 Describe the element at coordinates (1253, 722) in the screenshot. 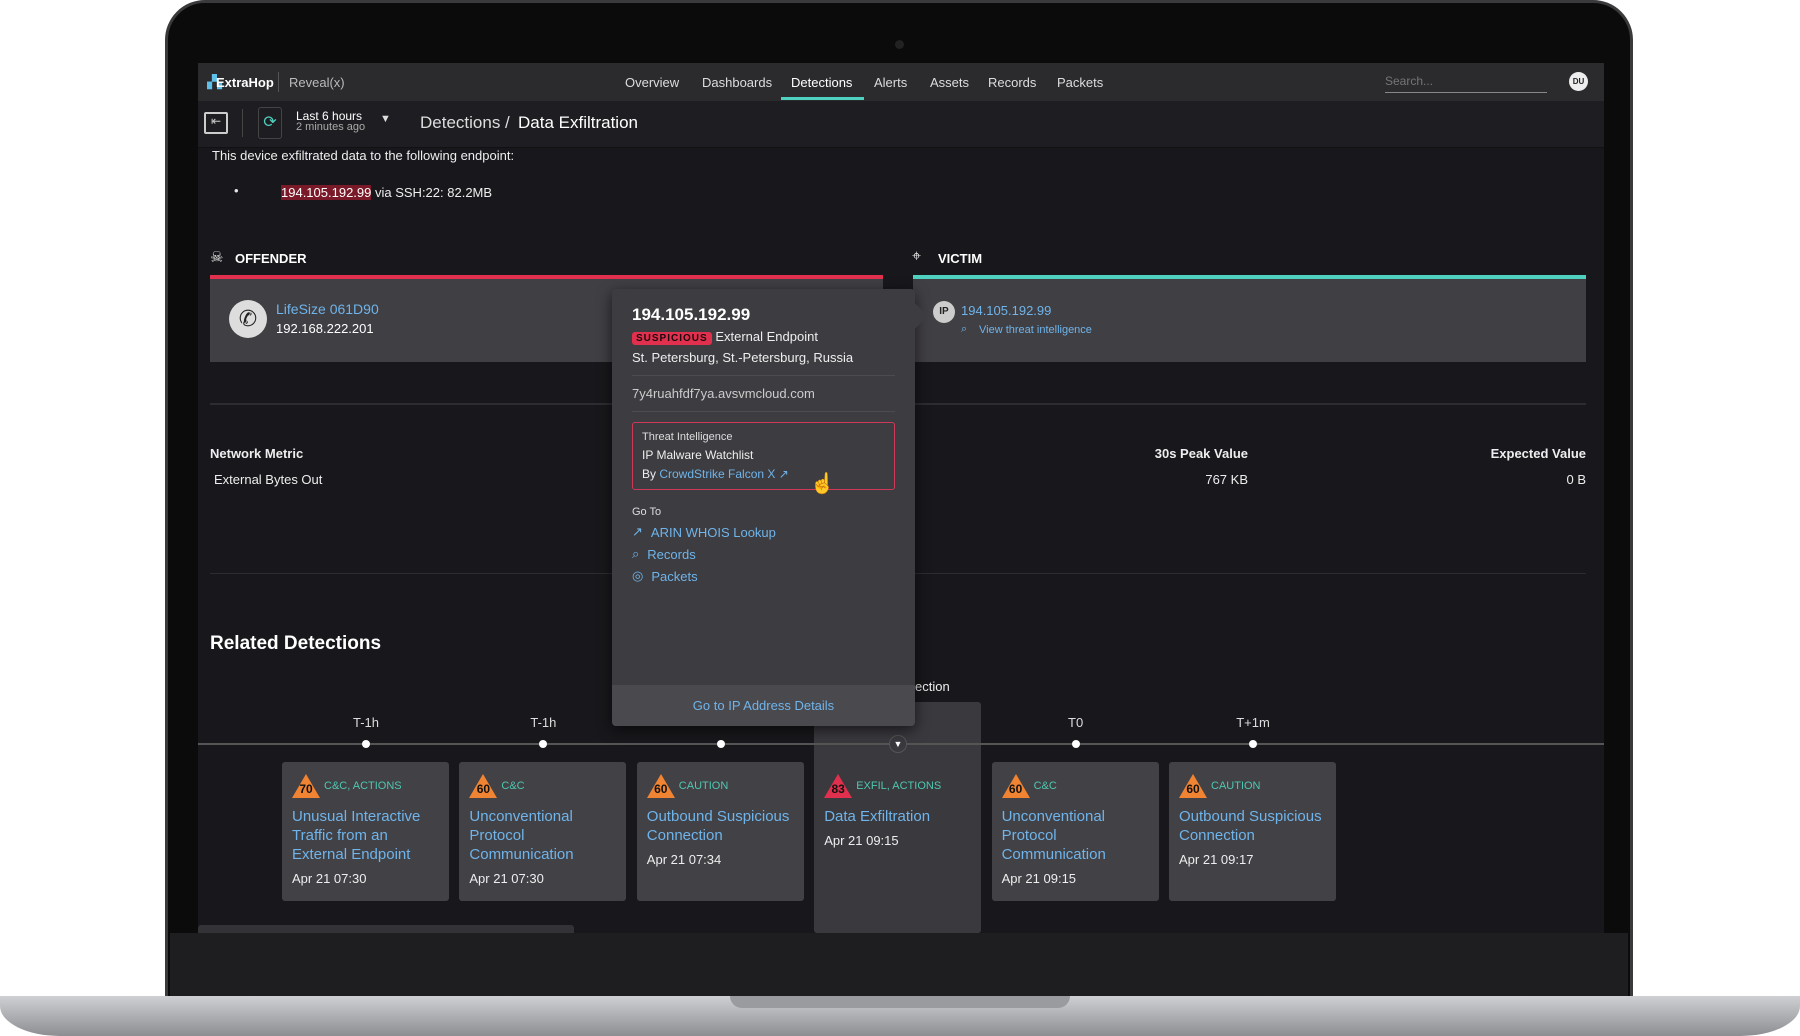

I see `timeline-label: T+1m` at that location.